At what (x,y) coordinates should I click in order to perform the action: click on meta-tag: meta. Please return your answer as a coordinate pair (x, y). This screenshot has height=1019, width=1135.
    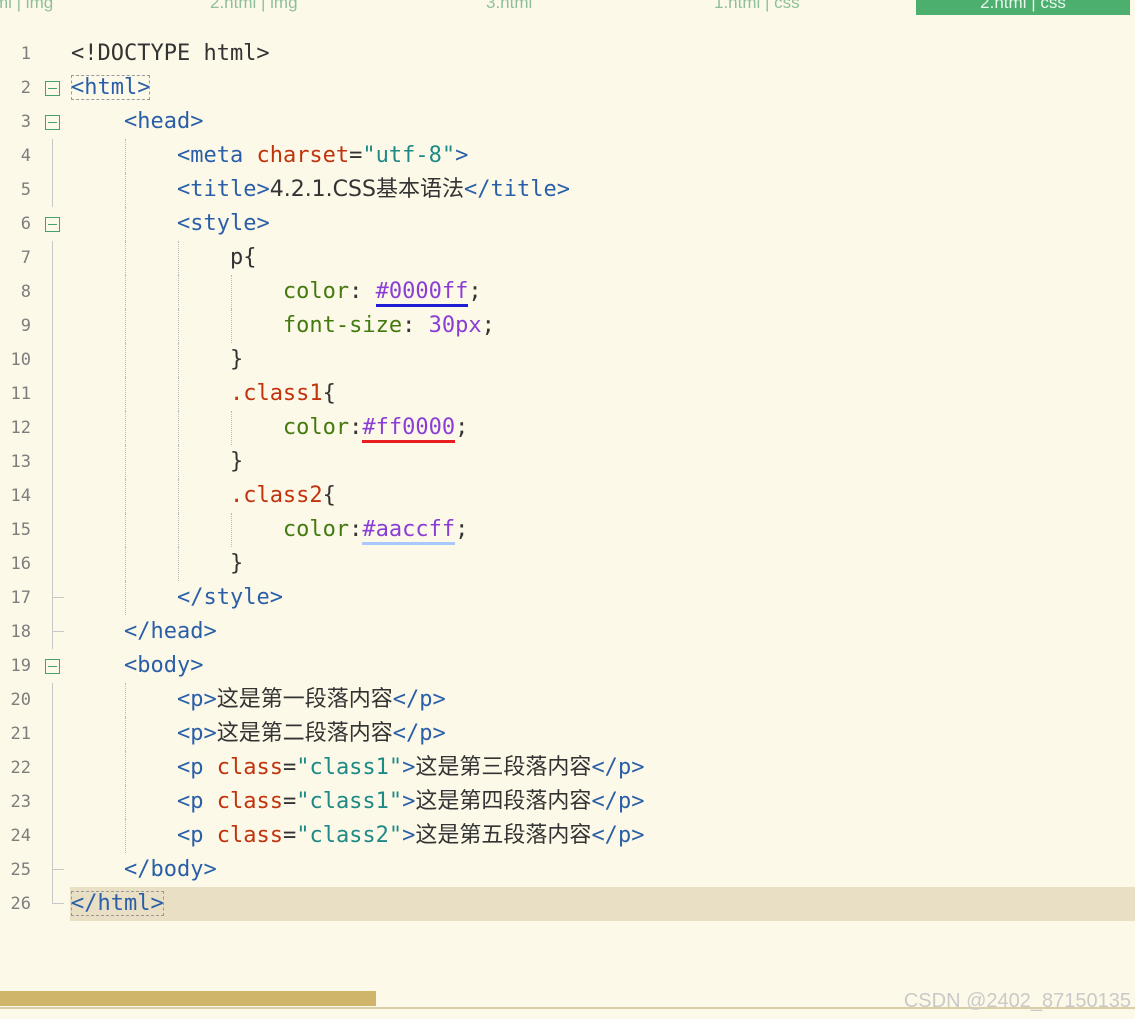
    Looking at the image, I should click on (217, 155).